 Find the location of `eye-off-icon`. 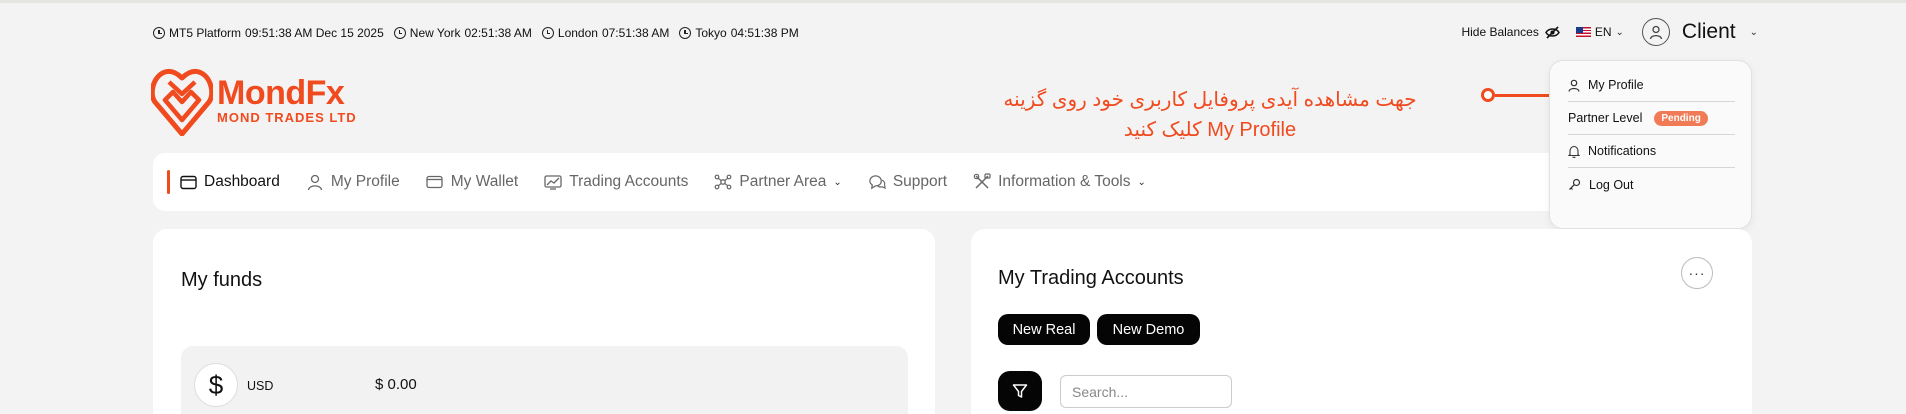

eye-off-icon is located at coordinates (1552, 32).